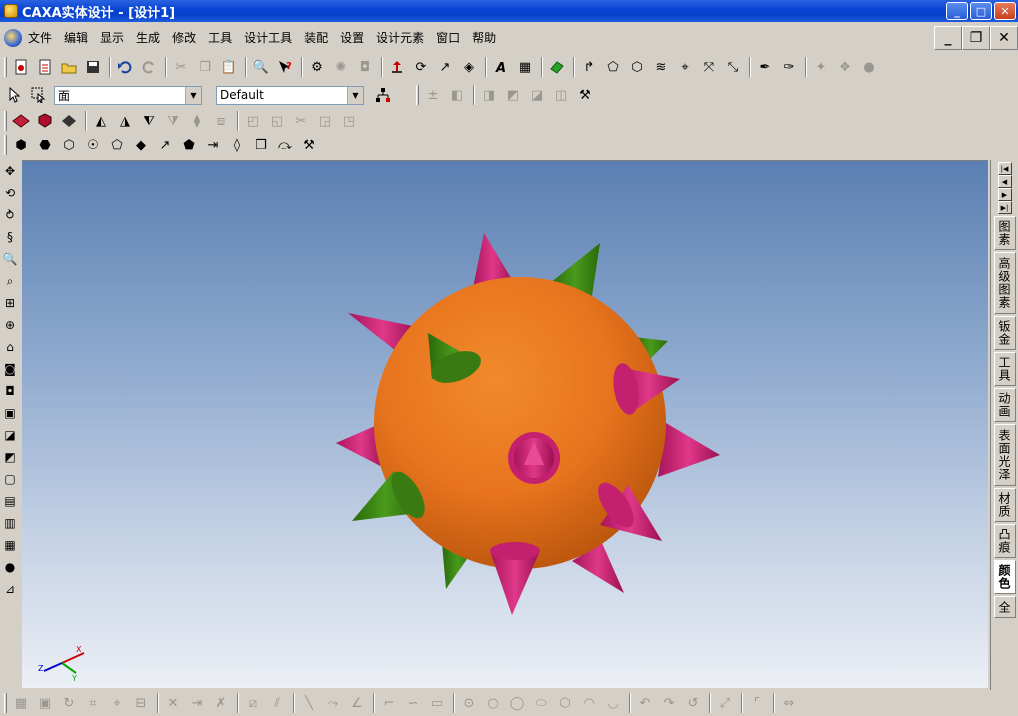  I want to click on orbit-icon: ⟲, so click(10, 193).